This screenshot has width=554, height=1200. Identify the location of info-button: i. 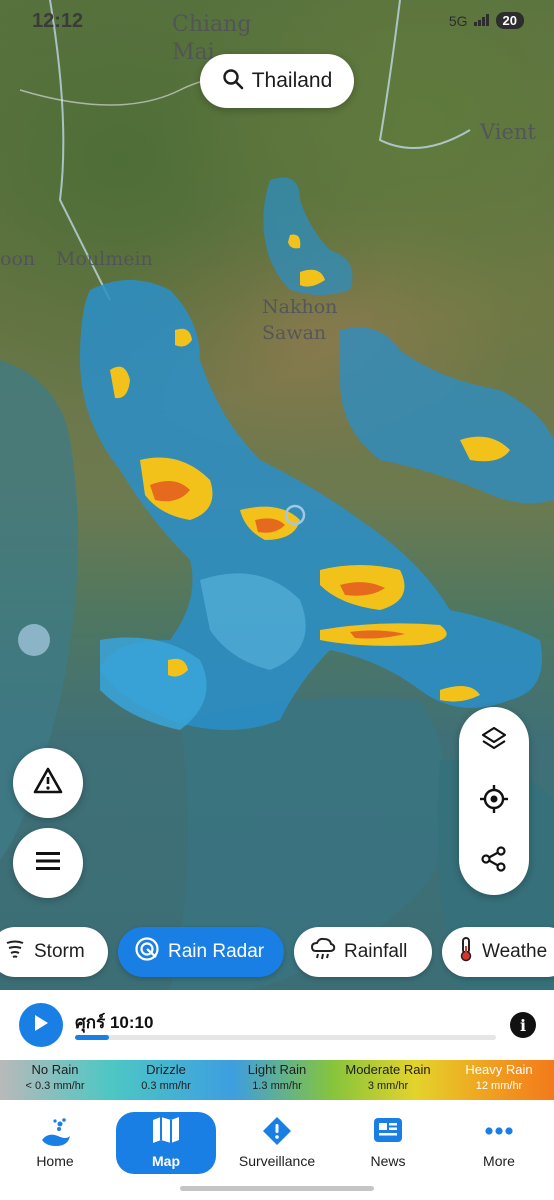
(523, 1025).